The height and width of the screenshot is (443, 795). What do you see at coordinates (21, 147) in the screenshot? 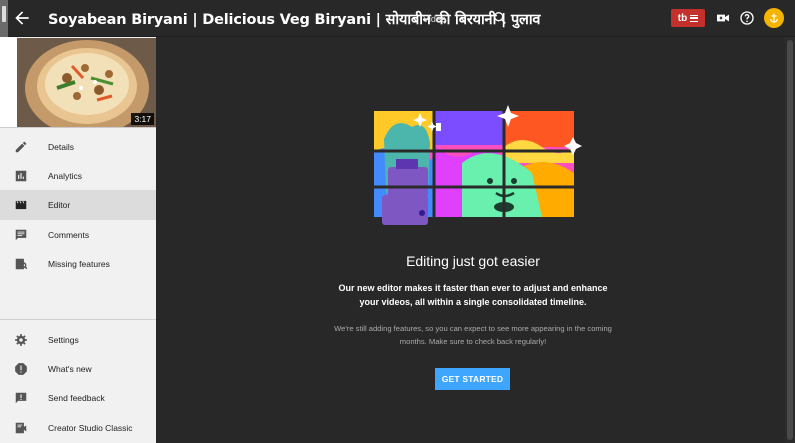
I see `pencil-icon` at bounding box center [21, 147].